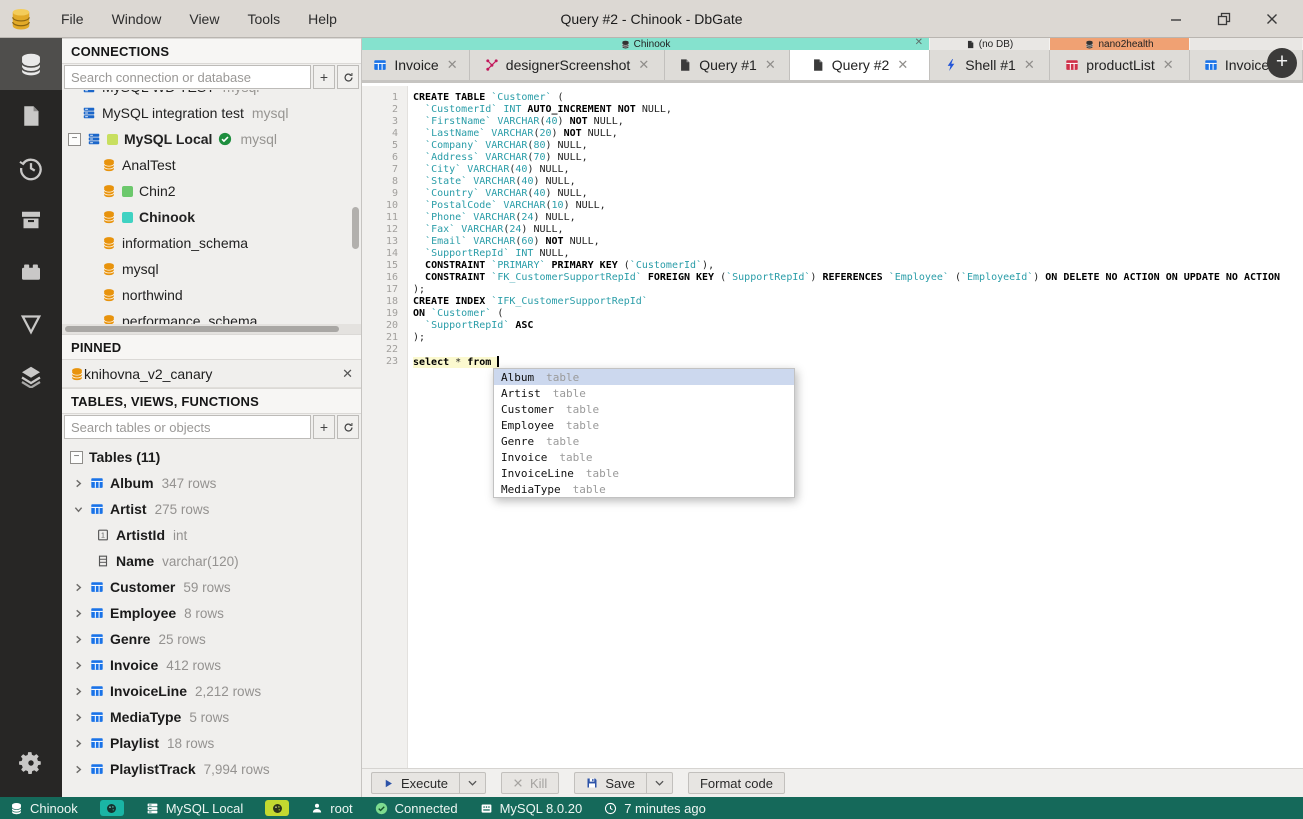 This screenshot has height=819, width=1303. I want to click on add-table-button: +, so click(324, 427).